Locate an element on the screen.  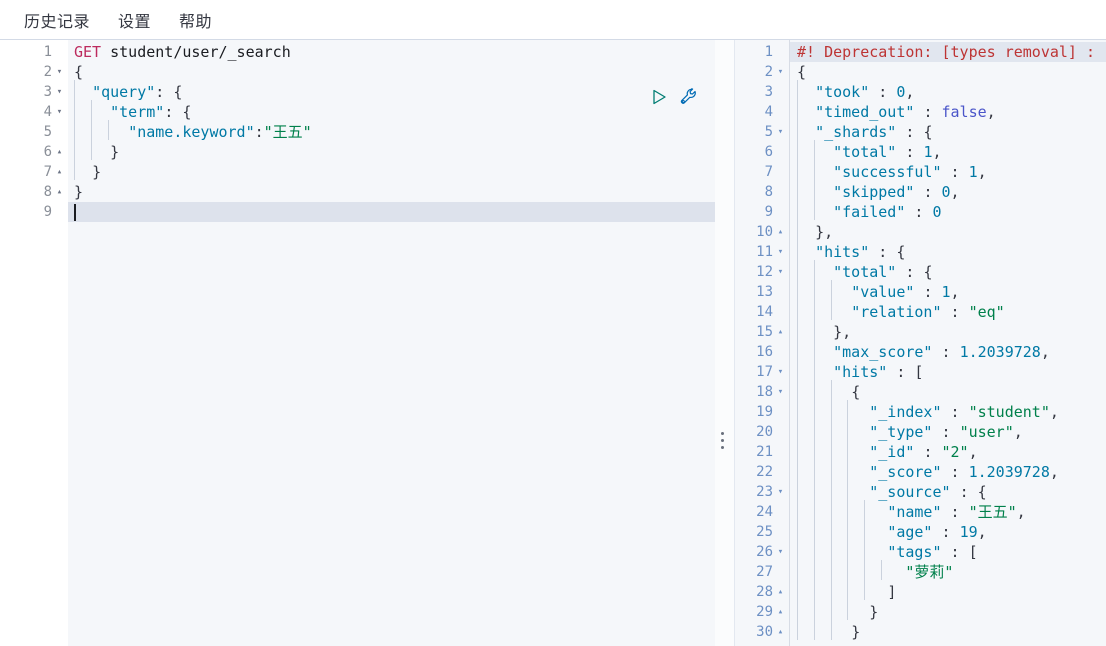
code-line: "name.keyword":"王五" is located at coordinates (220, 132).